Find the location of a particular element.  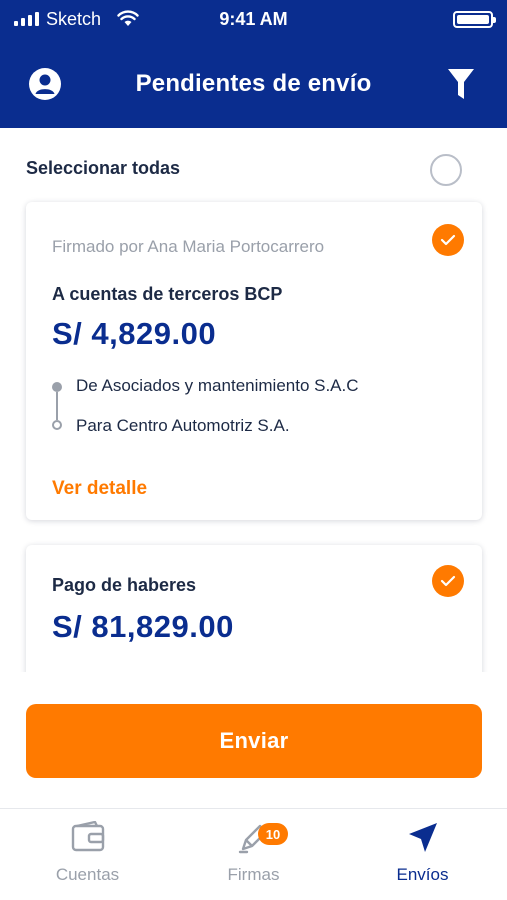

transfer-amount: S/ 81,829.00 is located at coordinates (143, 626).